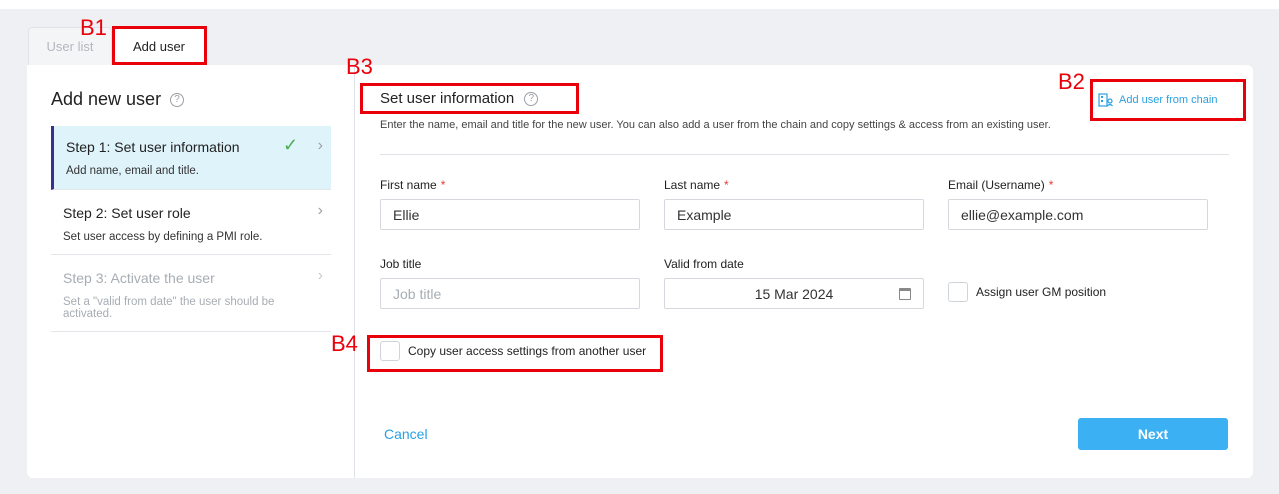 The image size is (1279, 494). I want to click on valid-from-date-value: 15 Mar 2024, so click(794, 293).